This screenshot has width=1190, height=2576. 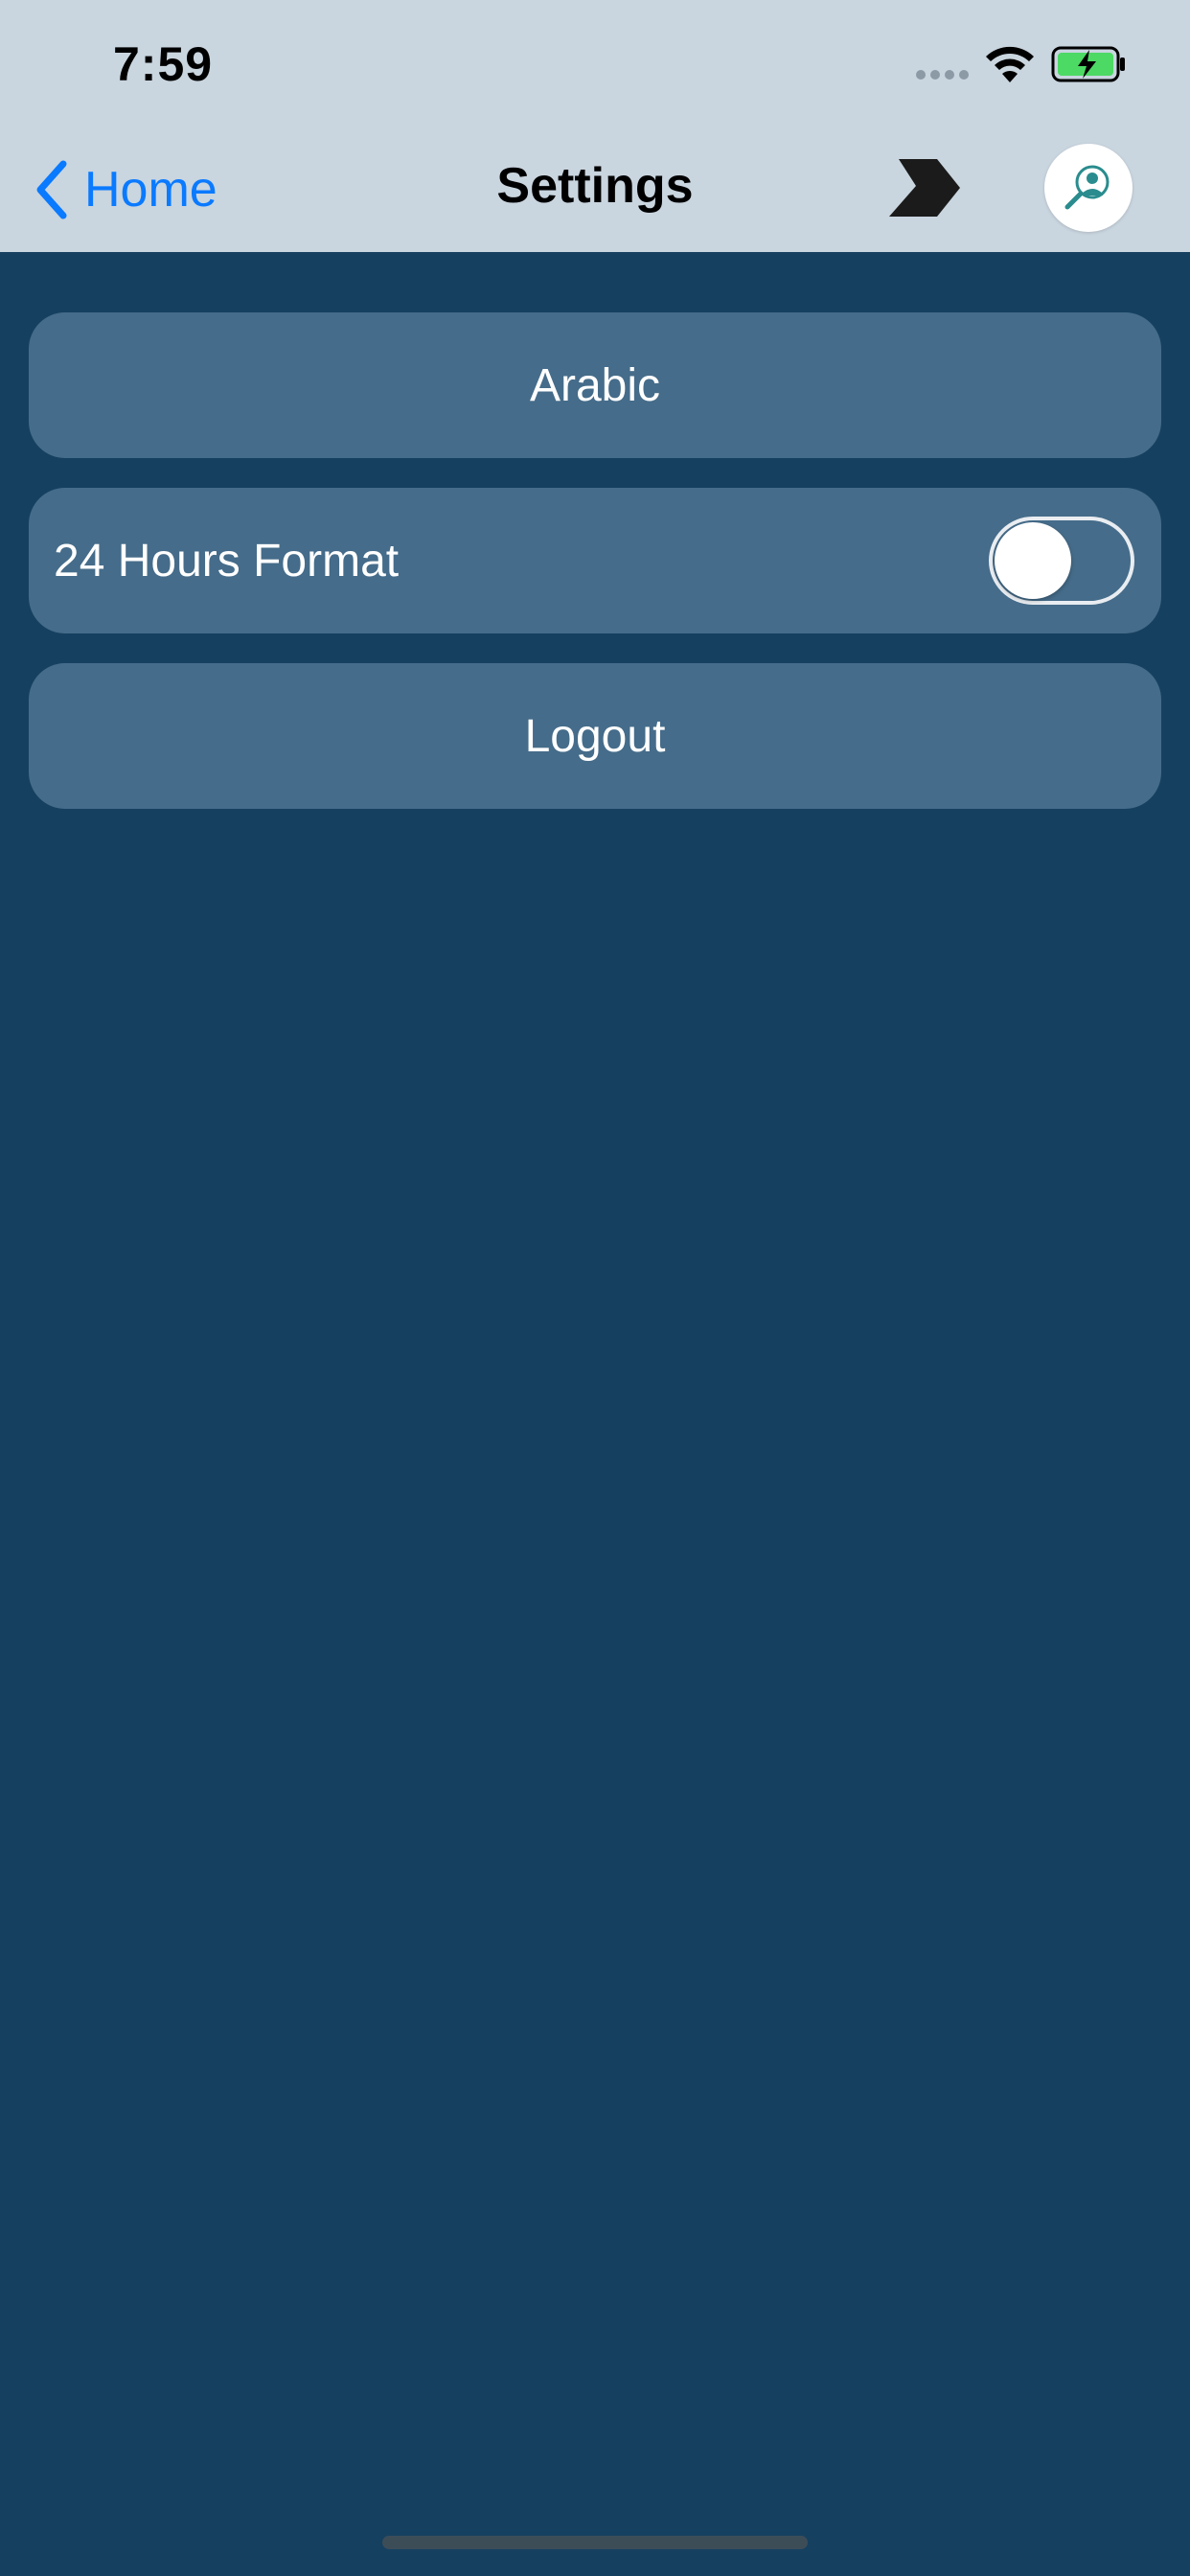 I want to click on time-format-row: 24 Hours Format, so click(x=595, y=560).